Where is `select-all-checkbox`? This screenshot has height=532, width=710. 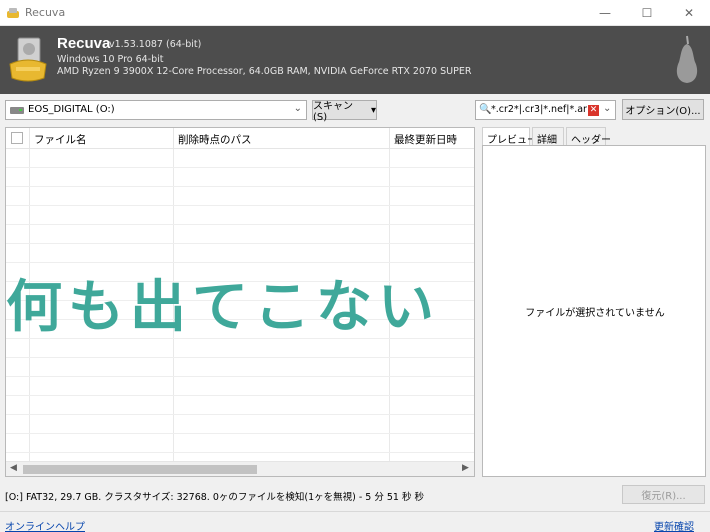 select-all-checkbox is located at coordinates (17, 138).